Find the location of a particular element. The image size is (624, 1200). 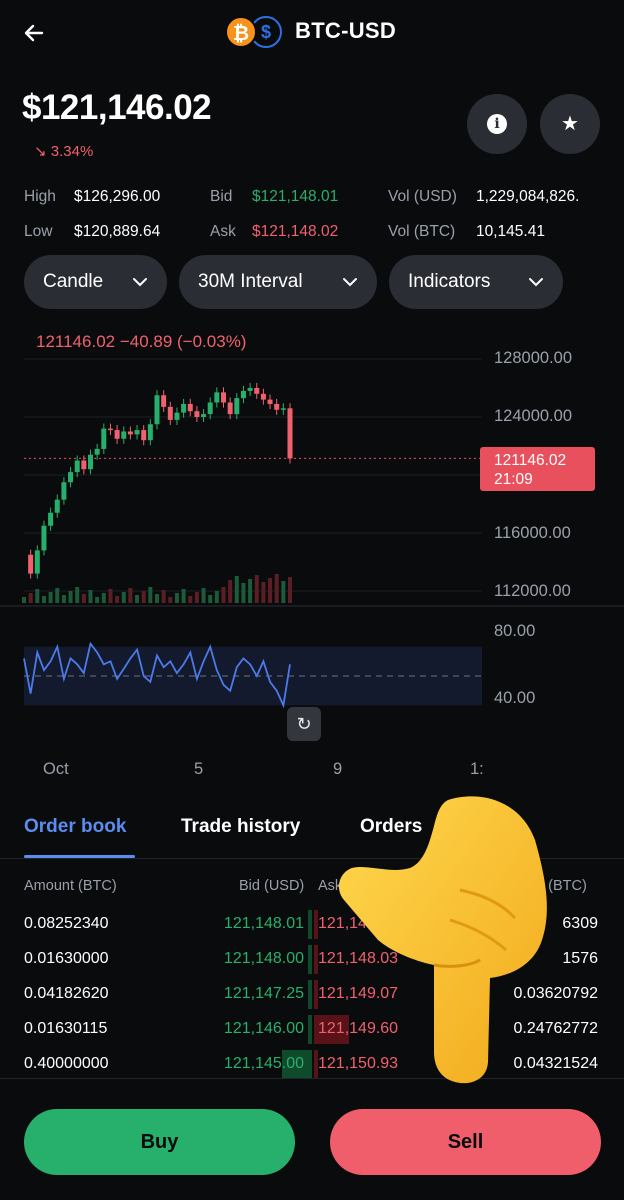

indicators-label: Indicators is located at coordinates (449, 281).